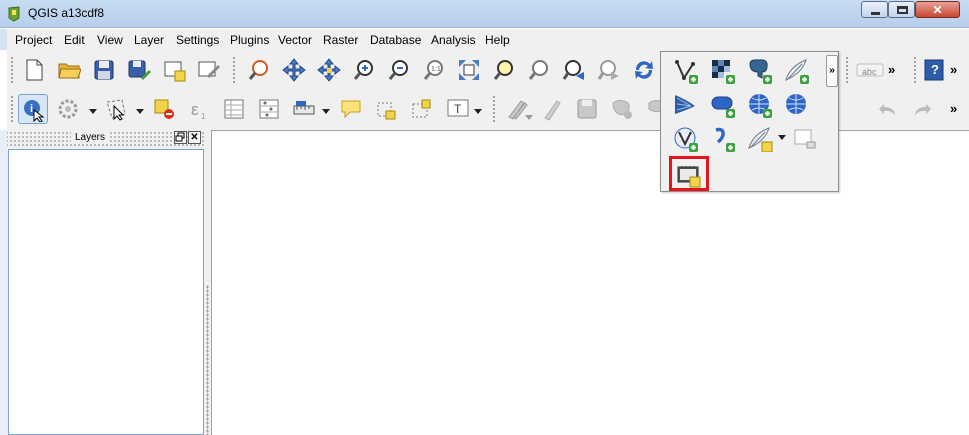  Describe the element at coordinates (93, 111) in the screenshot. I see `select-dropdown-arrow` at that location.